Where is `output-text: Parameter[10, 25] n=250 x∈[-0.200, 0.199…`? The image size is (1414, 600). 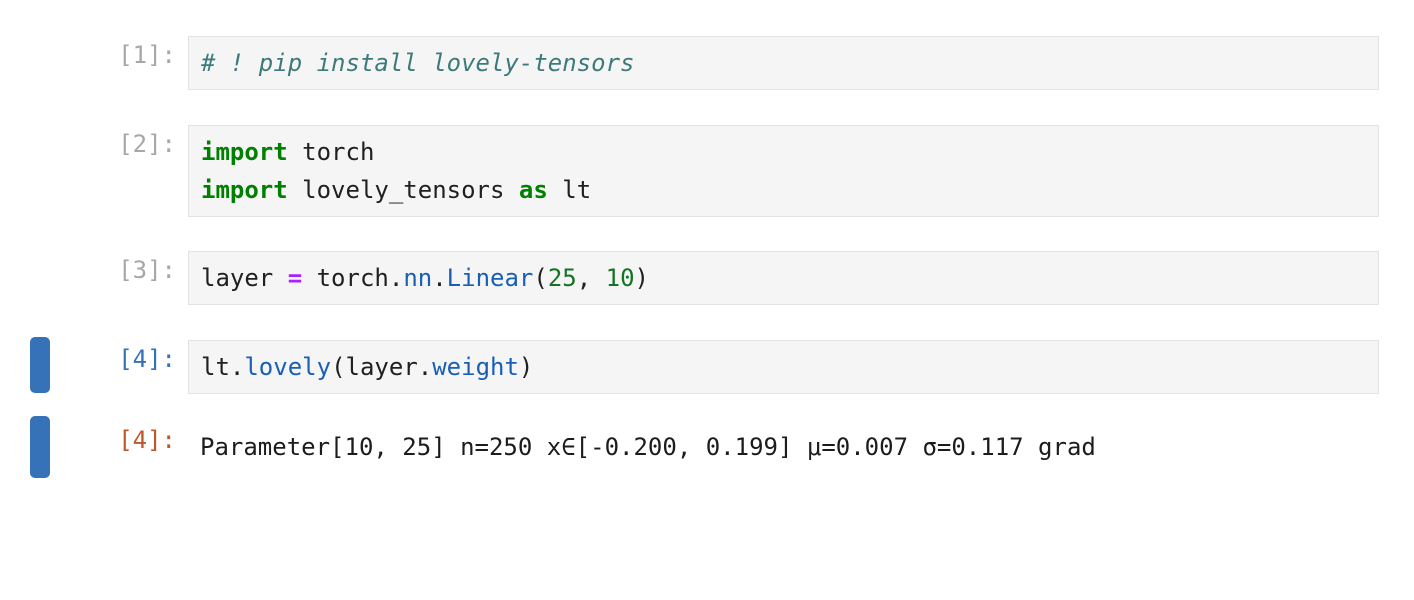 output-text: Parameter[10, 25] n=250 x∈[-0.200, 0.199… is located at coordinates (648, 447).